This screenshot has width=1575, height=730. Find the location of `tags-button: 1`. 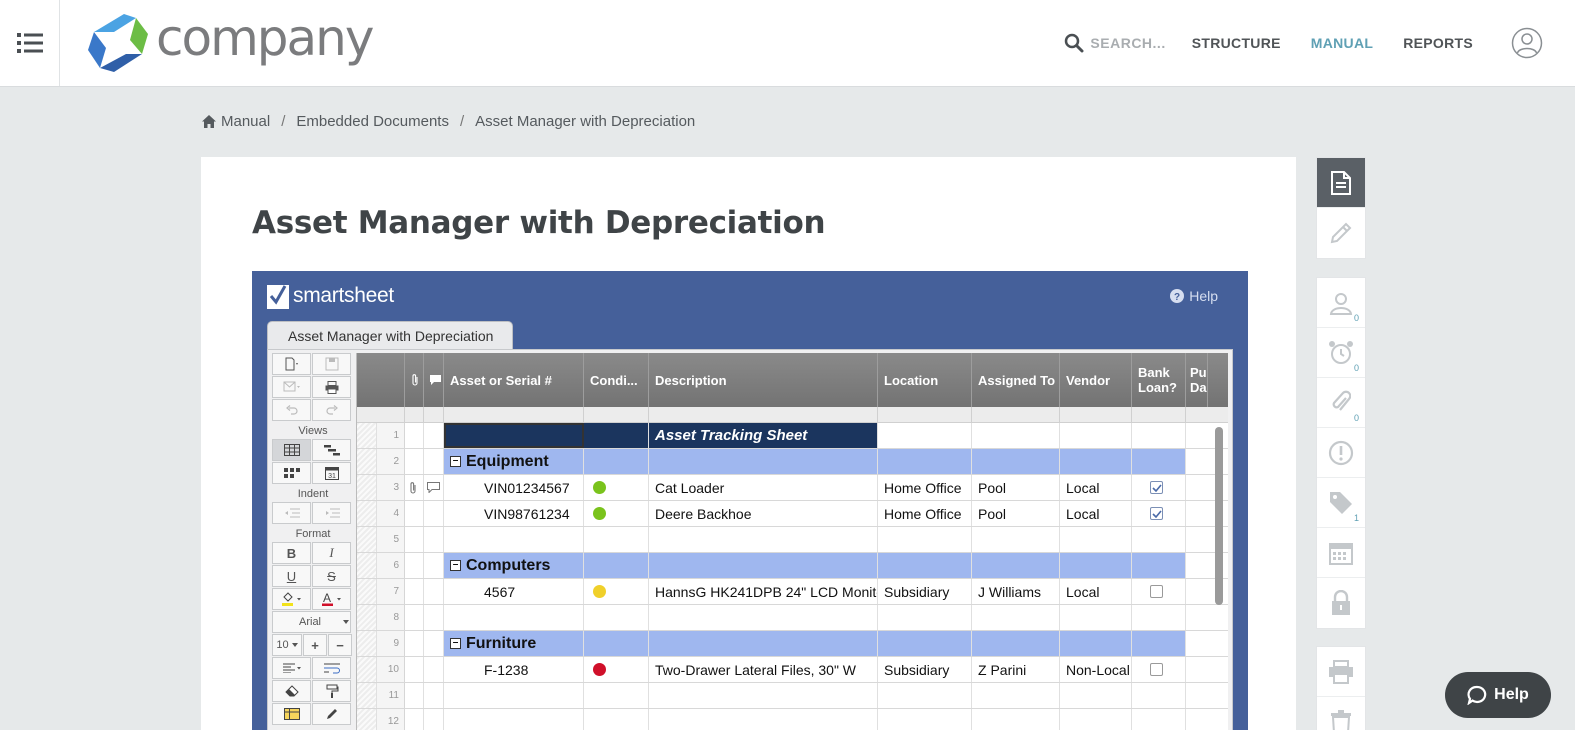

tags-button: 1 is located at coordinates (1341, 503).